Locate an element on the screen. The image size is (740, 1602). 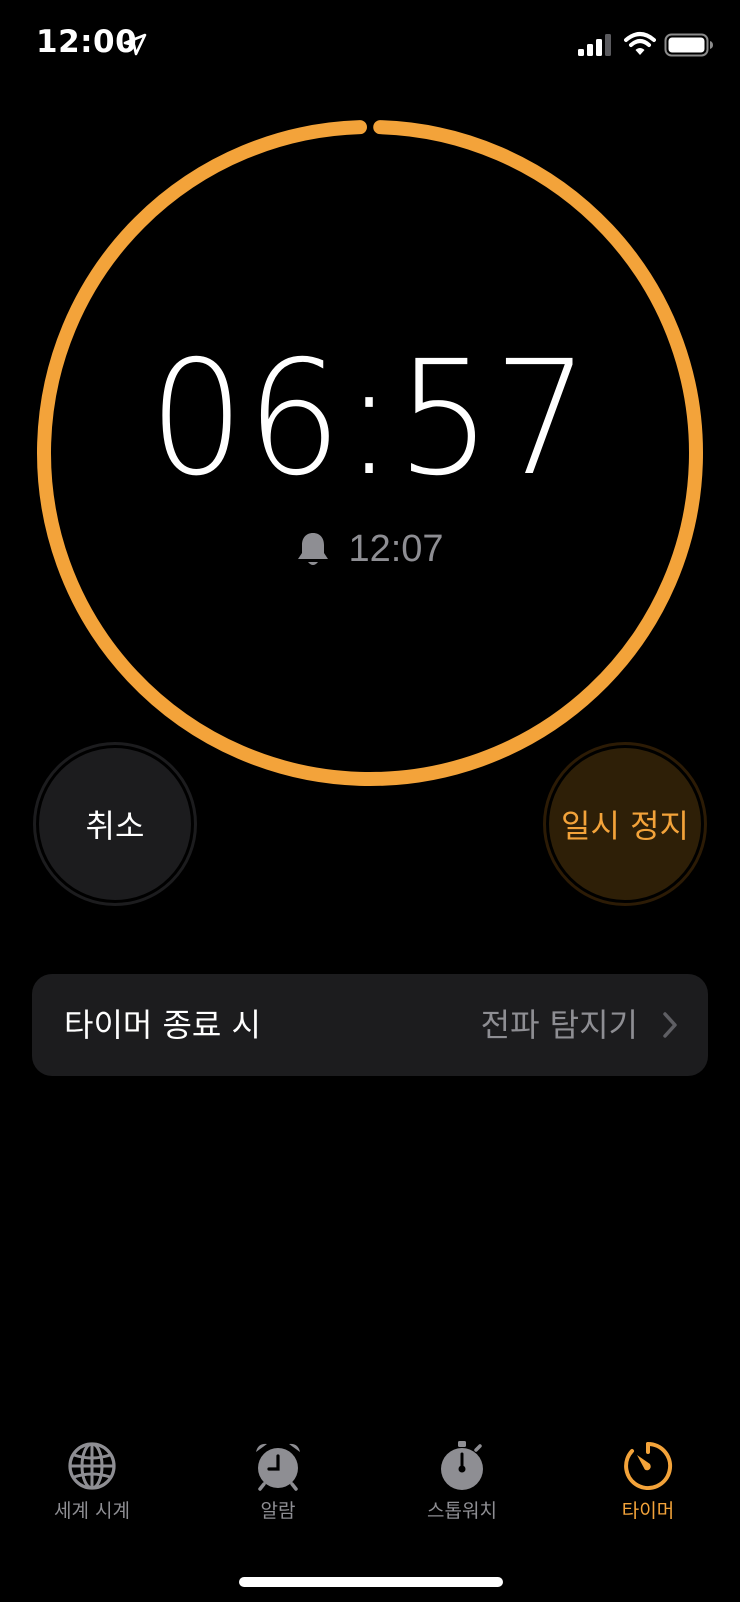
tab-alarm: 알람 is located at coordinates (278, 1481).